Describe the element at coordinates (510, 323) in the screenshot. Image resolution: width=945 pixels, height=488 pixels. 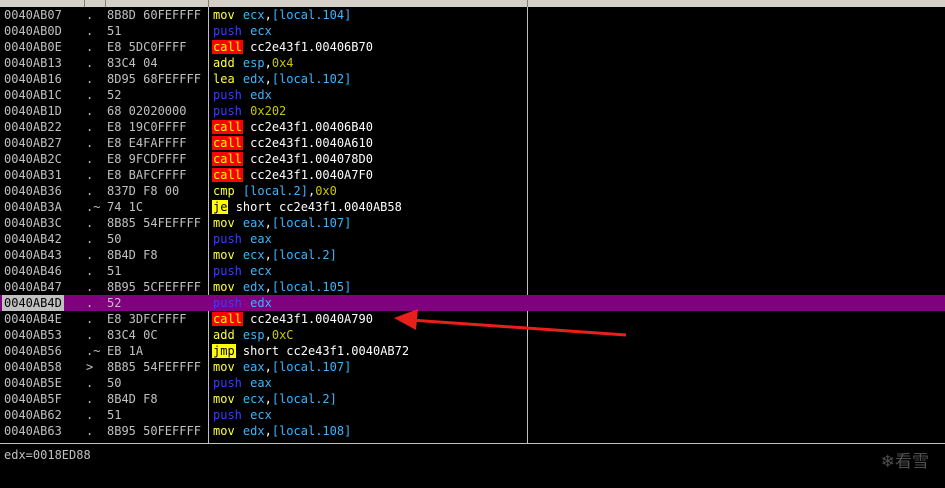
I see `annotation-arrow` at that location.